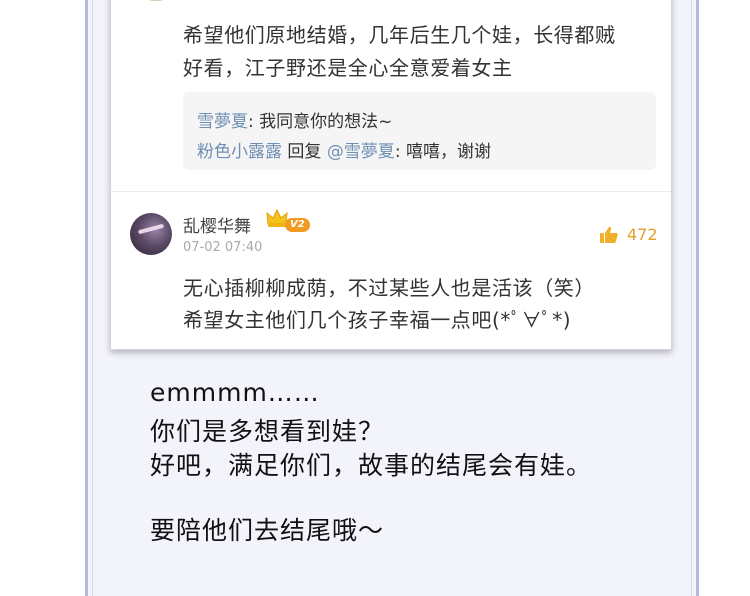 This screenshot has width=750, height=596. I want to click on handwritten-note: 你们是多想看到娃？, so click(267, 431).